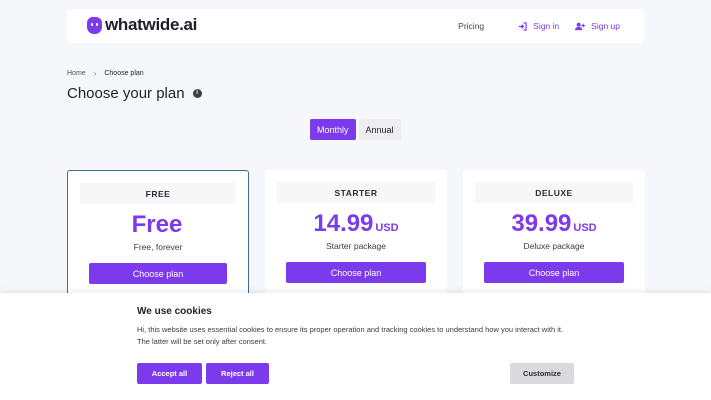 Image resolution: width=711 pixels, height=400 pixels. I want to click on nav-pricing-link: Pricing, so click(471, 26).